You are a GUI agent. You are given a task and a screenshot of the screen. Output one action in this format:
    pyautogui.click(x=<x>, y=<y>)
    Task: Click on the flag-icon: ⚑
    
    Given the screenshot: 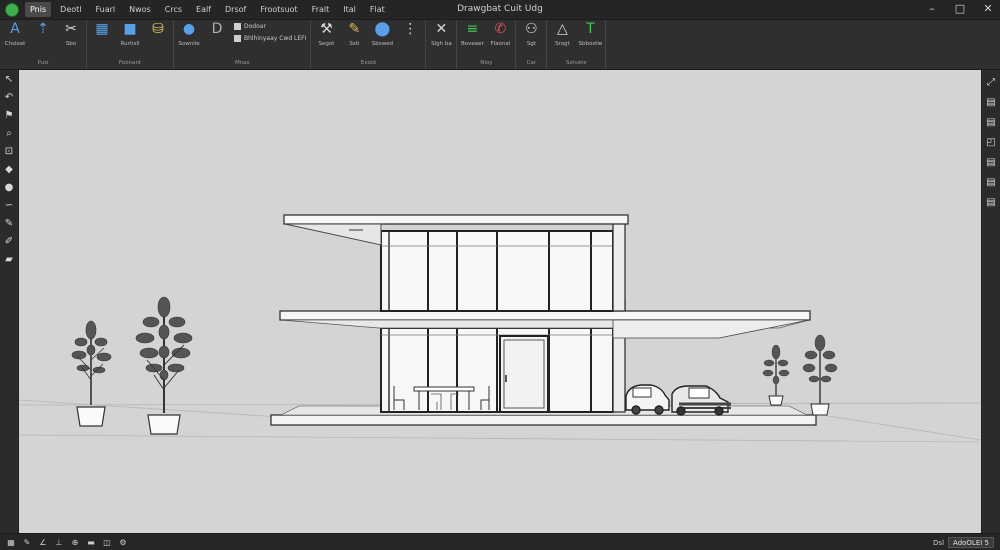 What is the action you would take?
    pyautogui.click(x=9, y=115)
    